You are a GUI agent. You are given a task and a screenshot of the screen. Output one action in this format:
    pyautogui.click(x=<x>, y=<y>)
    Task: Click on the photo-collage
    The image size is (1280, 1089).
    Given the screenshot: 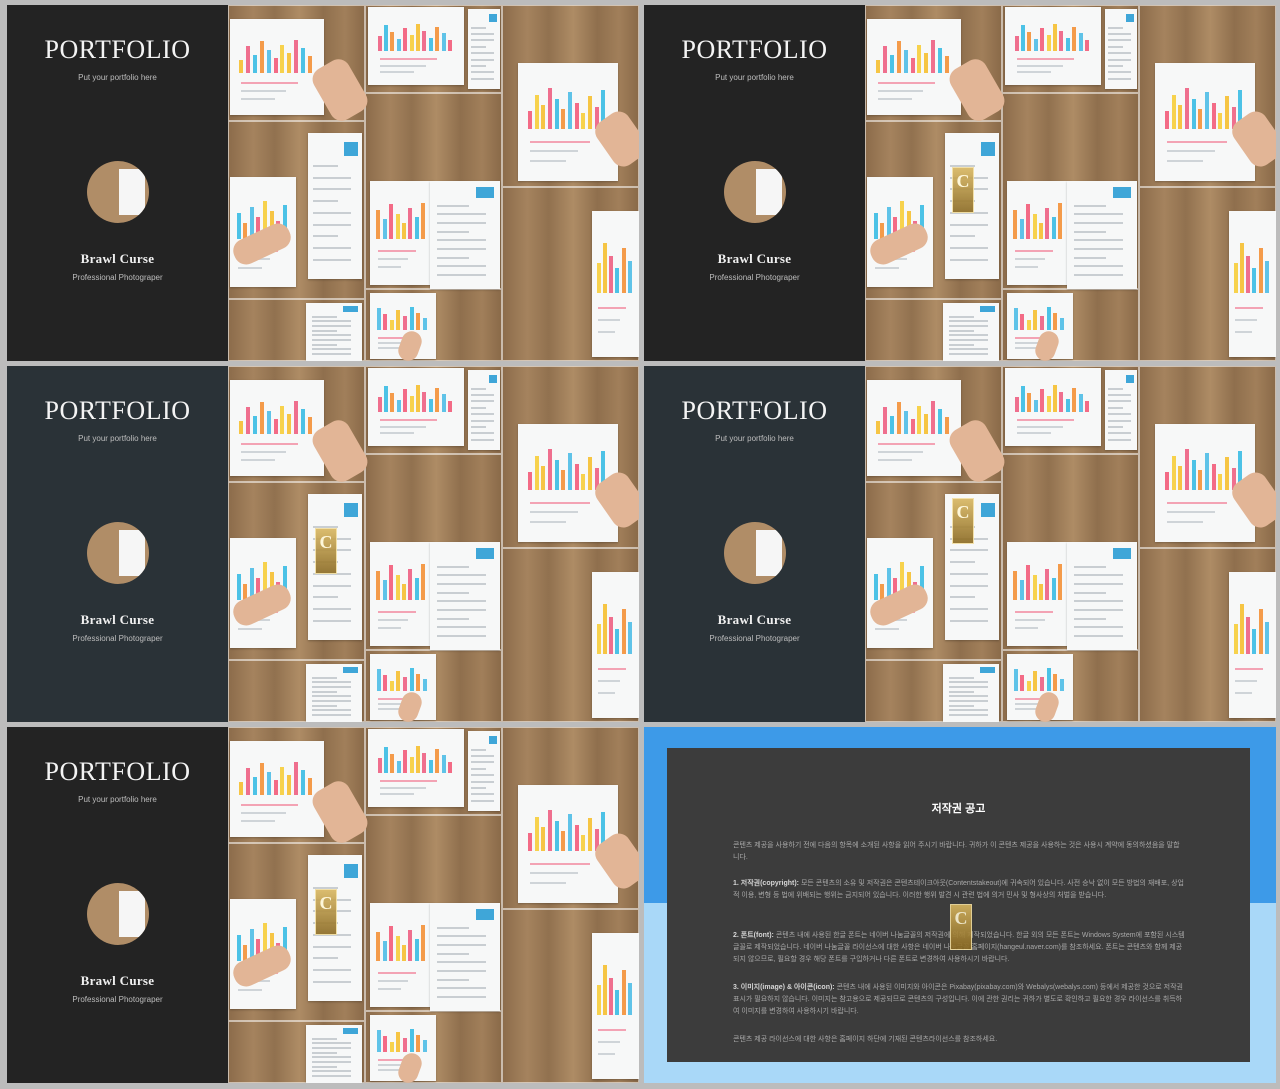 What is the action you would take?
    pyautogui.click(x=433, y=183)
    